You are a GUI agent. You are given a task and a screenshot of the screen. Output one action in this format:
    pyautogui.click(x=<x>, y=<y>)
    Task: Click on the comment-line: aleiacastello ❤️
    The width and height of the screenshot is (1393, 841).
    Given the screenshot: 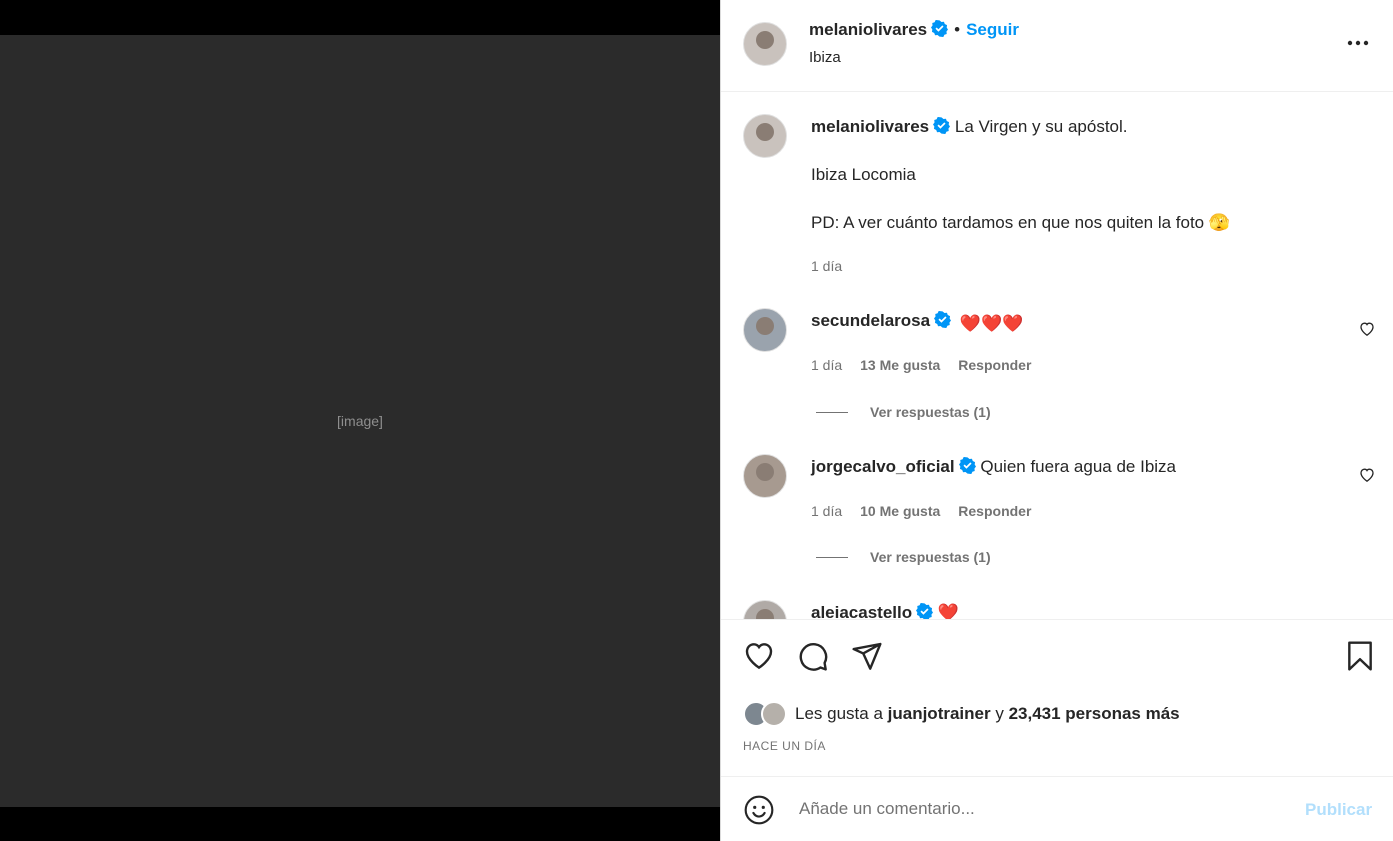 What is the action you would take?
    pyautogui.click(x=885, y=610)
    